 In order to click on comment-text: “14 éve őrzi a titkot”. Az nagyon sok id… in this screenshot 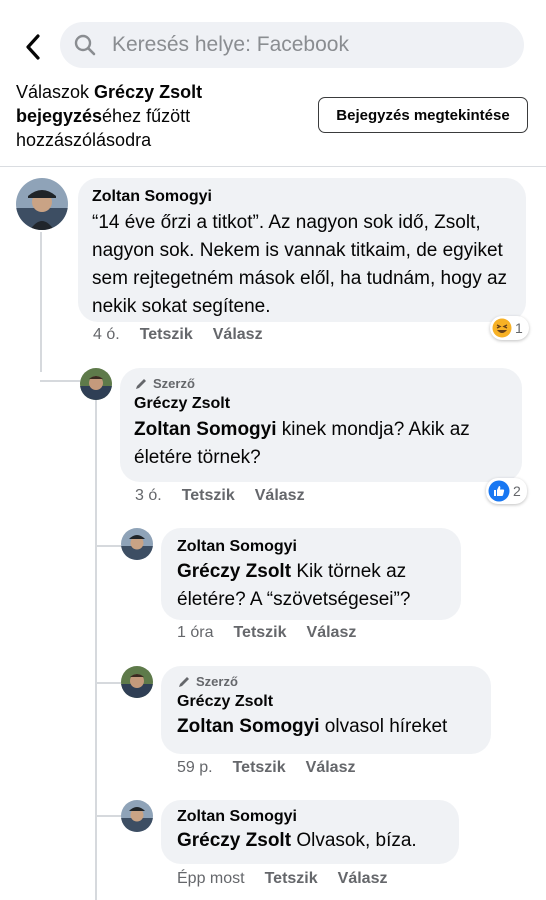, I will do `click(300, 264)`.